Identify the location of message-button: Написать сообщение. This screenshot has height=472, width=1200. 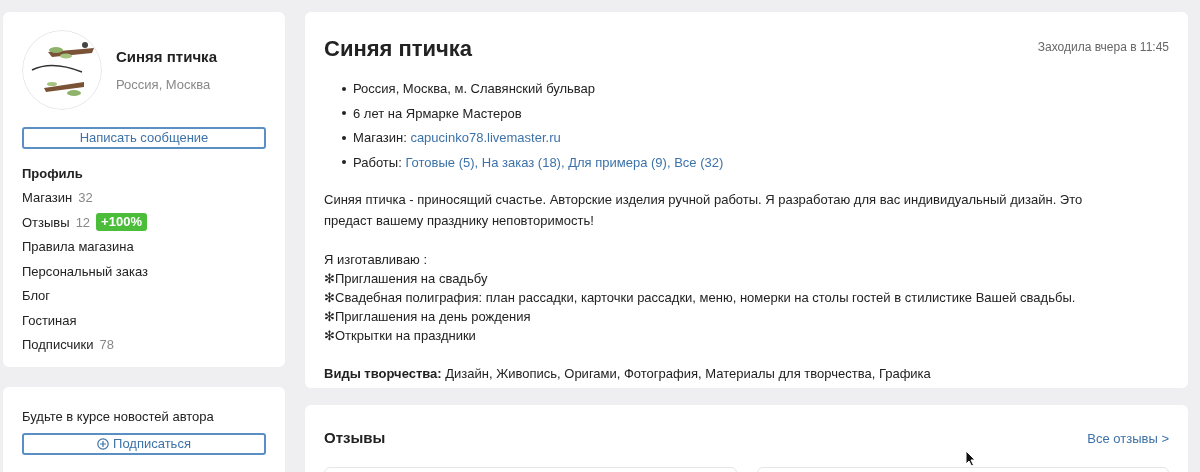
(144, 138).